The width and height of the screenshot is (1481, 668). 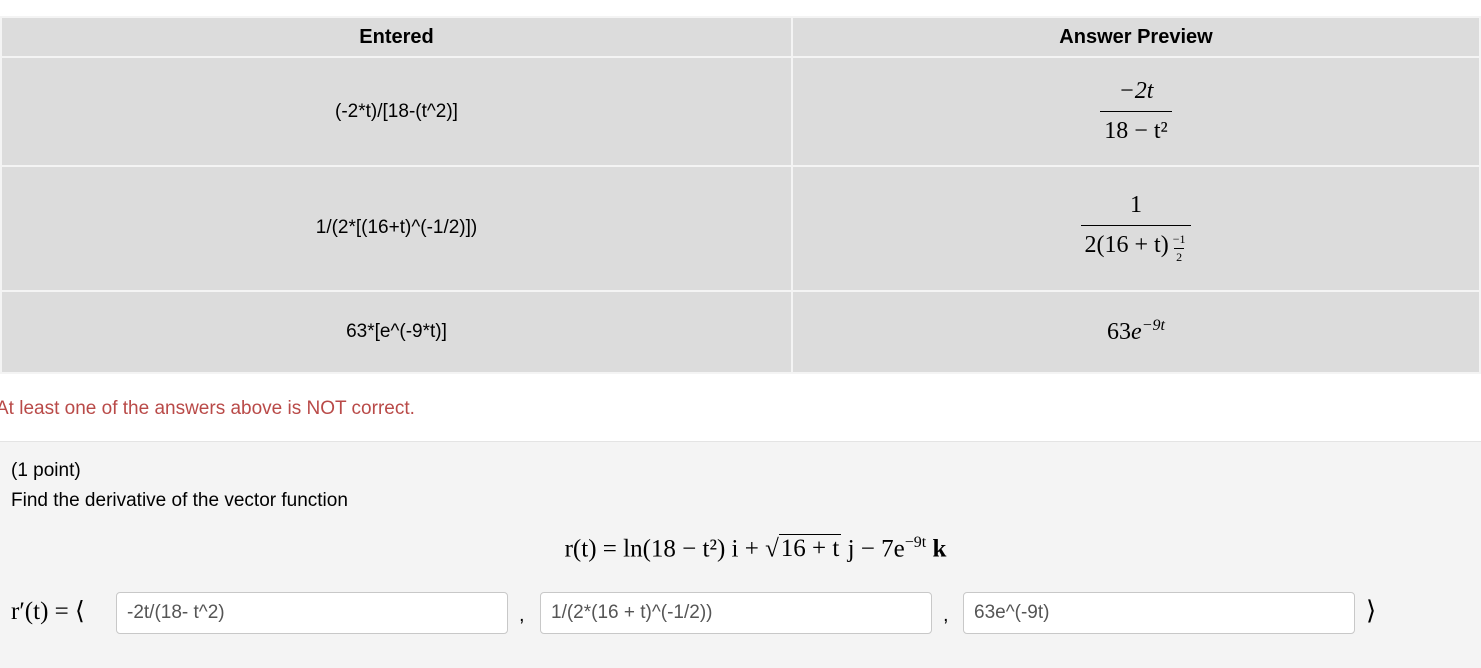 What do you see at coordinates (48, 611) in the screenshot?
I see `answer-label: r′(t) = ⟨` at bounding box center [48, 611].